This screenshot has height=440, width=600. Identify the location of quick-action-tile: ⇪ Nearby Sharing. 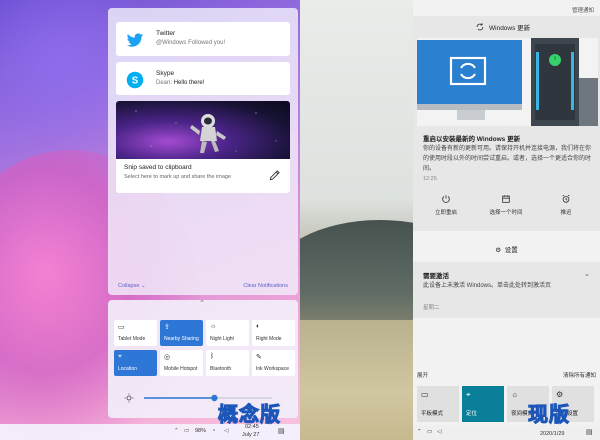
(181, 333).